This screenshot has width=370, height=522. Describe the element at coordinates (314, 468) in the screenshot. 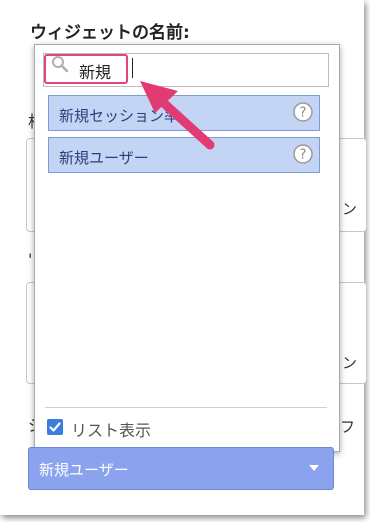

I see `chevron-down-icon` at that location.